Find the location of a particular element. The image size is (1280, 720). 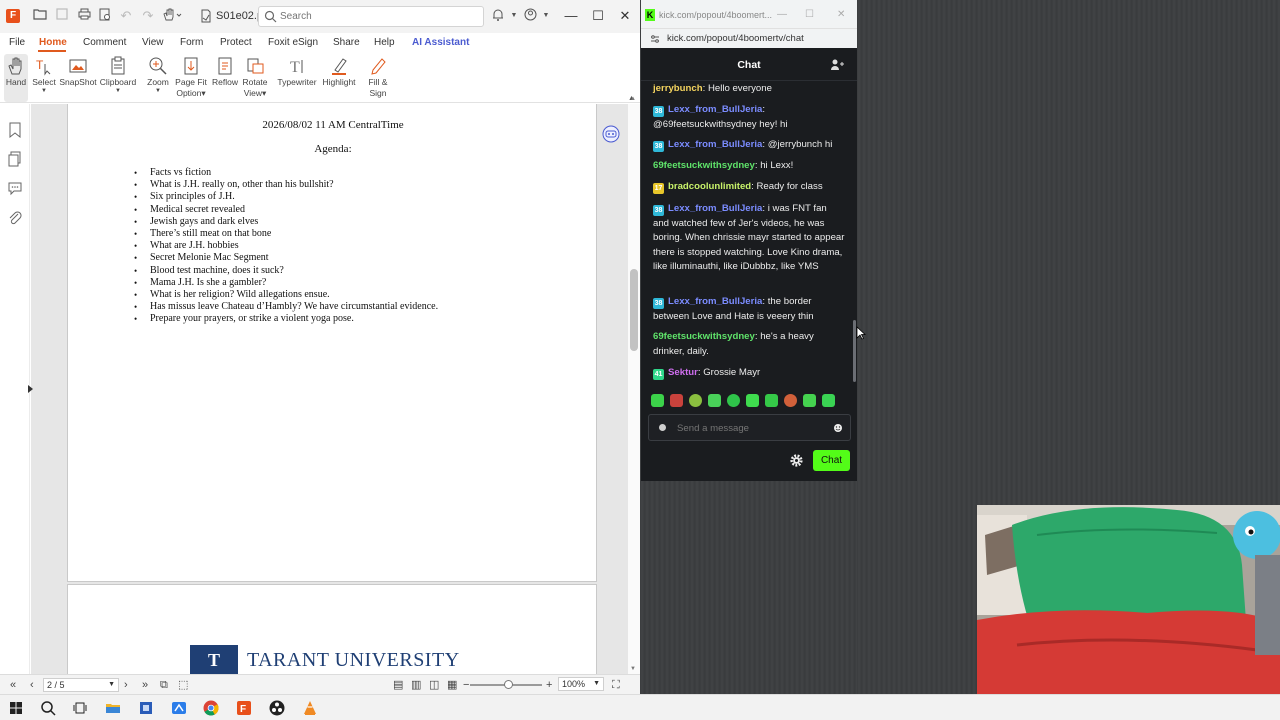

menu-comment: Comment is located at coordinates (104, 42).